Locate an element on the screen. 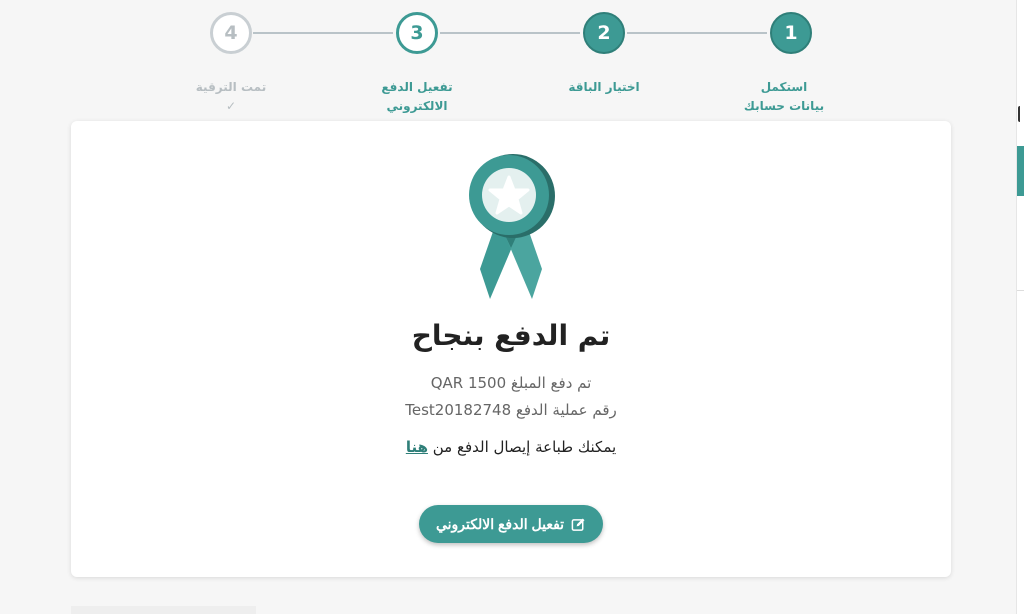 The width and height of the screenshot is (1024, 614). step-3-circle: 3 is located at coordinates (417, 33).